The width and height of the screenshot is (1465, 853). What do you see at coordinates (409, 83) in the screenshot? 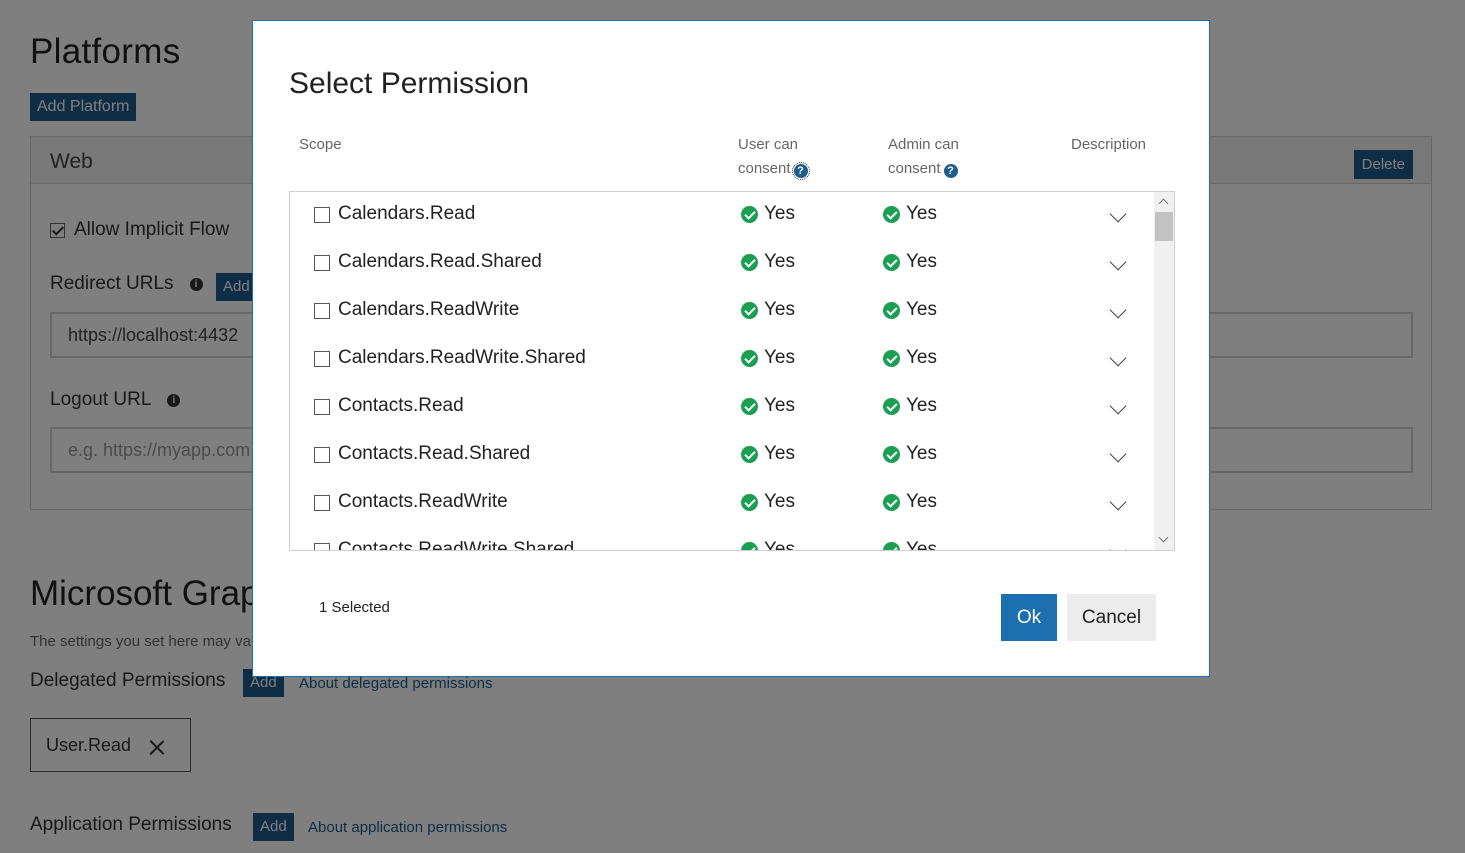
I see `dialog-title: Select Permission` at bounding box center [409, 83].